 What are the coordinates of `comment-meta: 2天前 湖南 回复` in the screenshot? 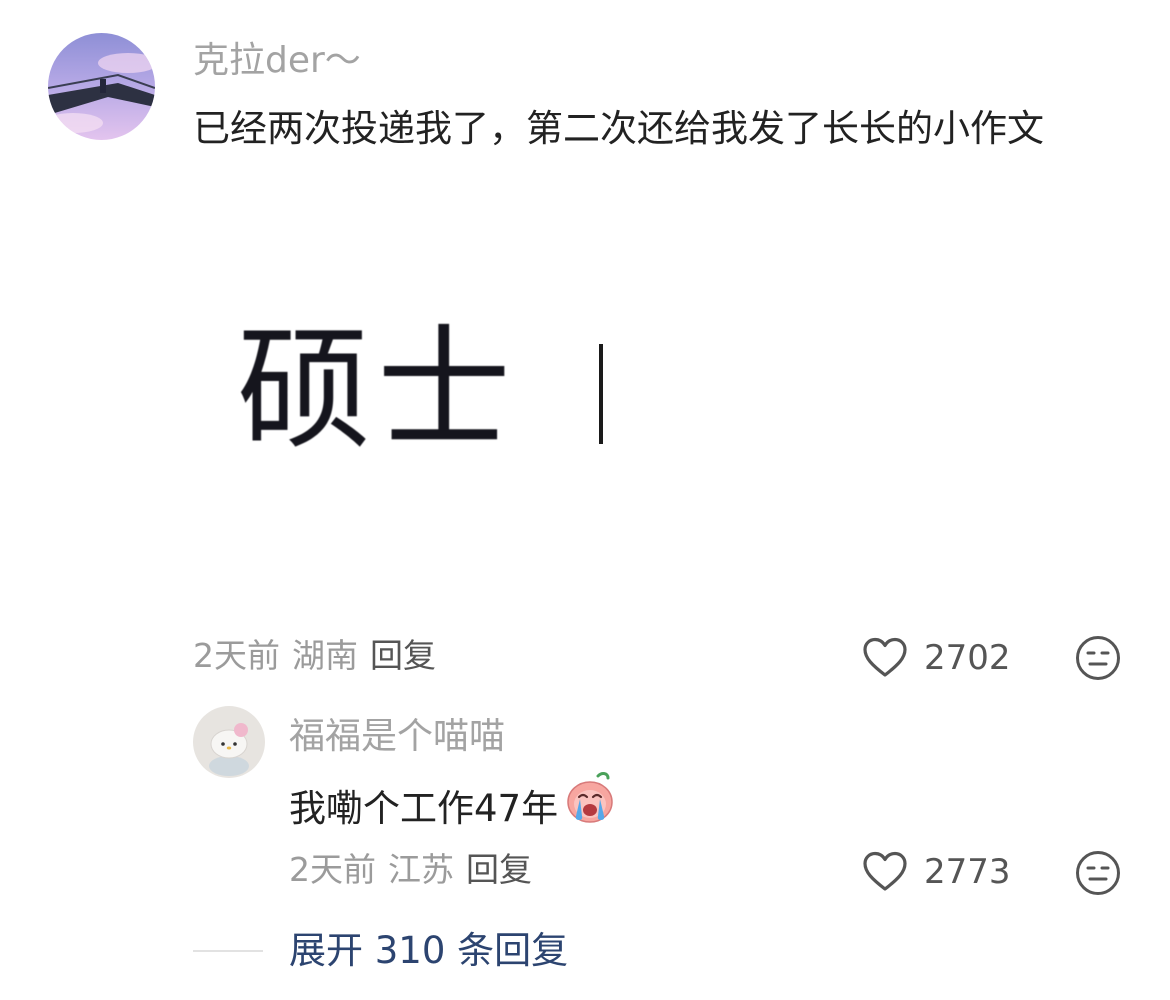 It's located at (314, 656).